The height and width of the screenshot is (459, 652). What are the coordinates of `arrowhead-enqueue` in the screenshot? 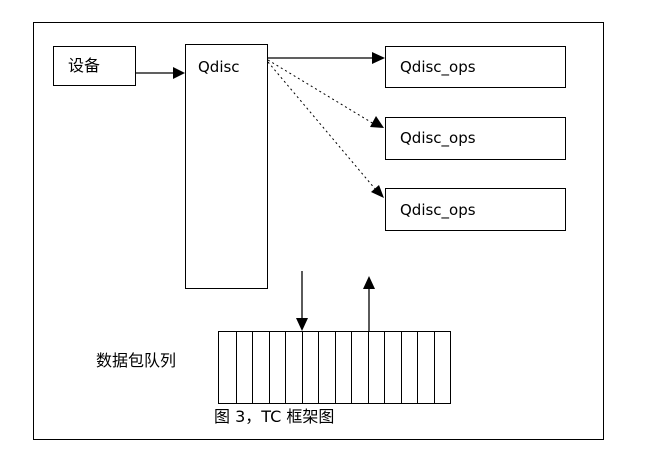 It's located at (302, 324).